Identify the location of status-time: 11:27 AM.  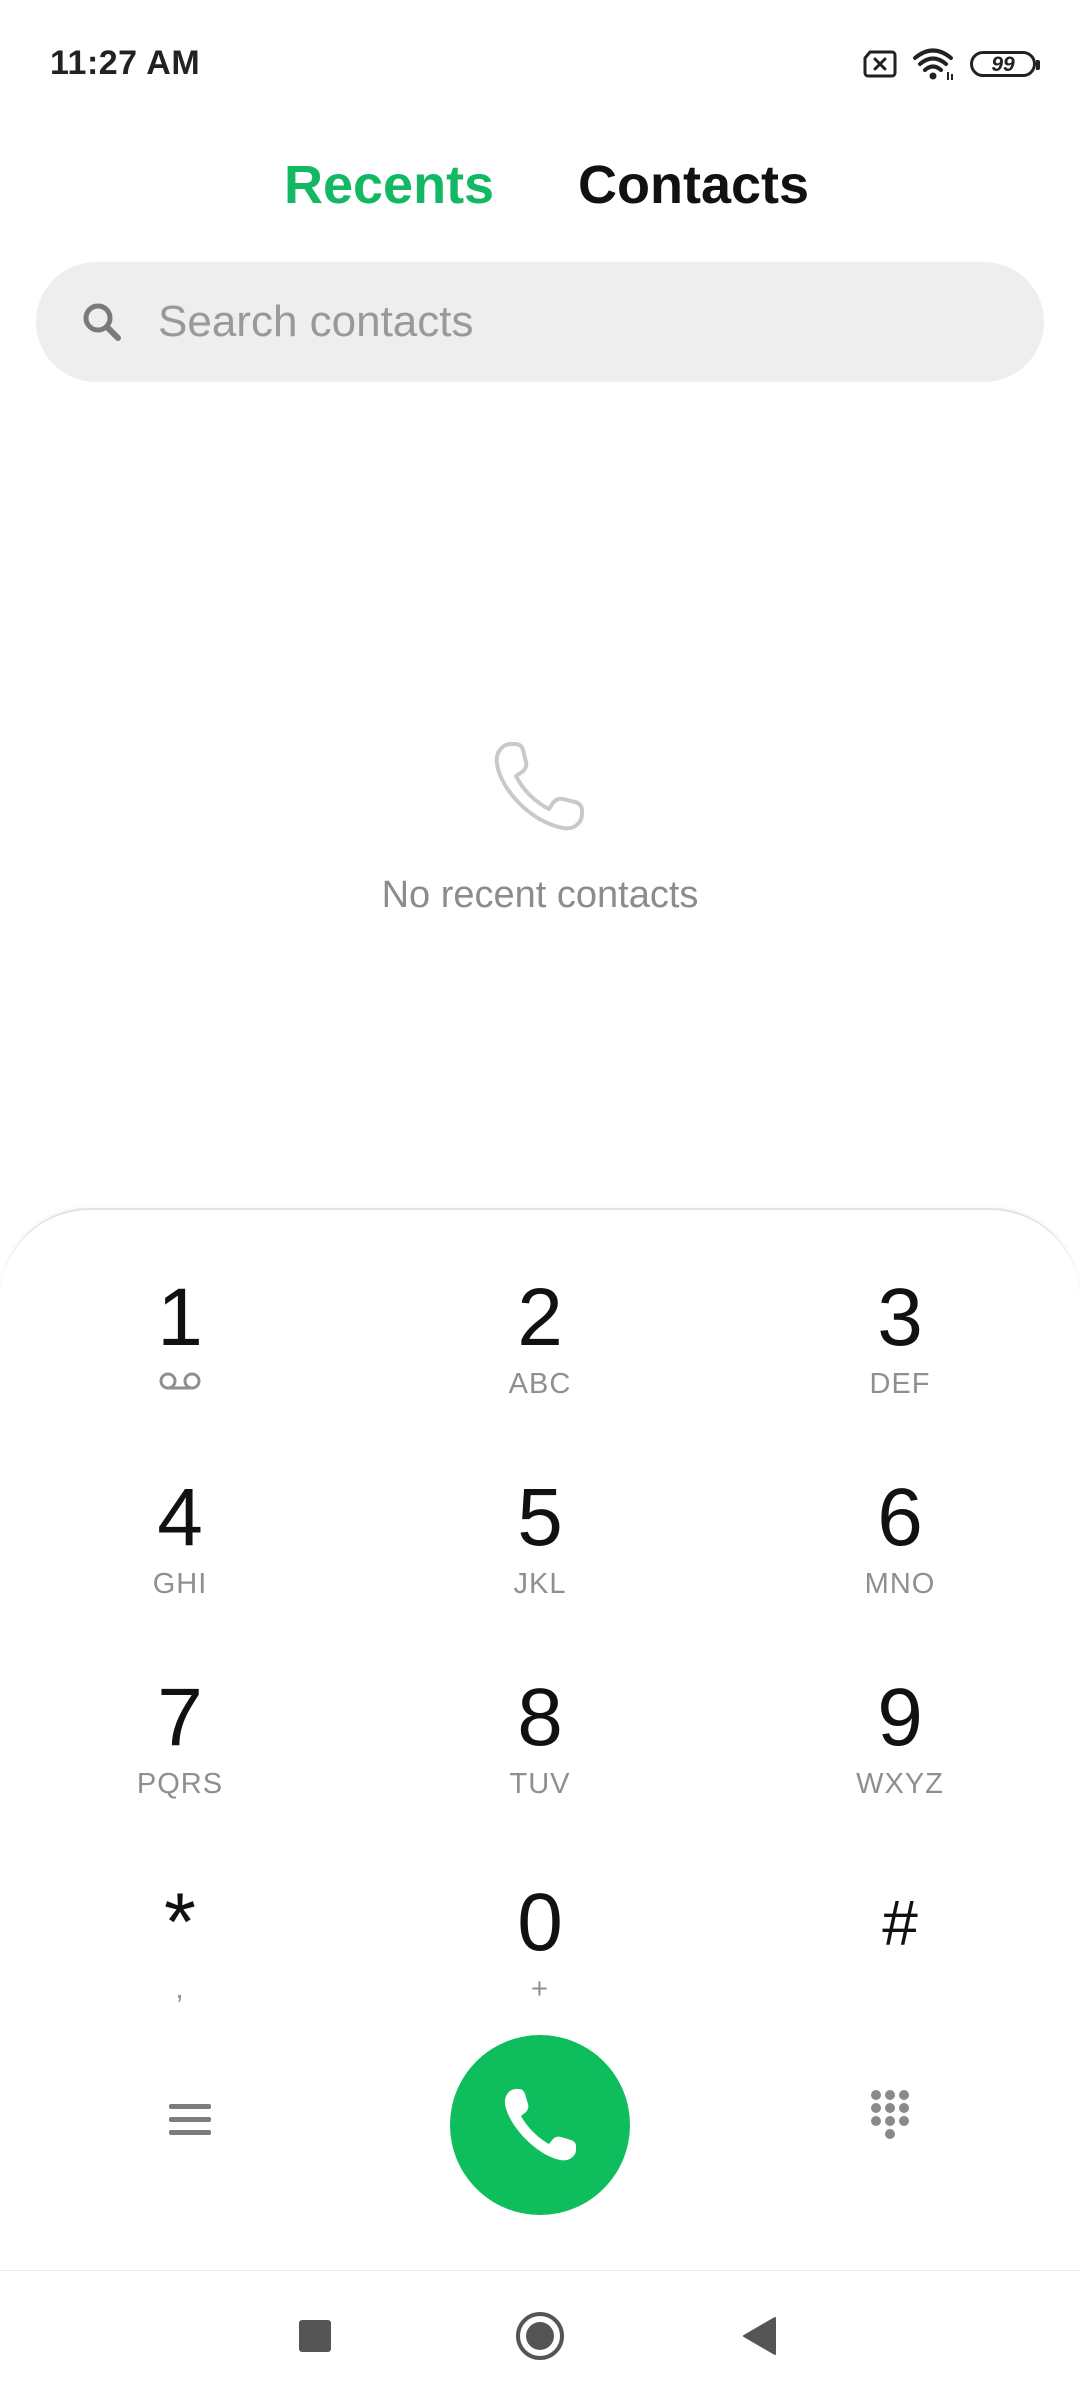
(125, 63).